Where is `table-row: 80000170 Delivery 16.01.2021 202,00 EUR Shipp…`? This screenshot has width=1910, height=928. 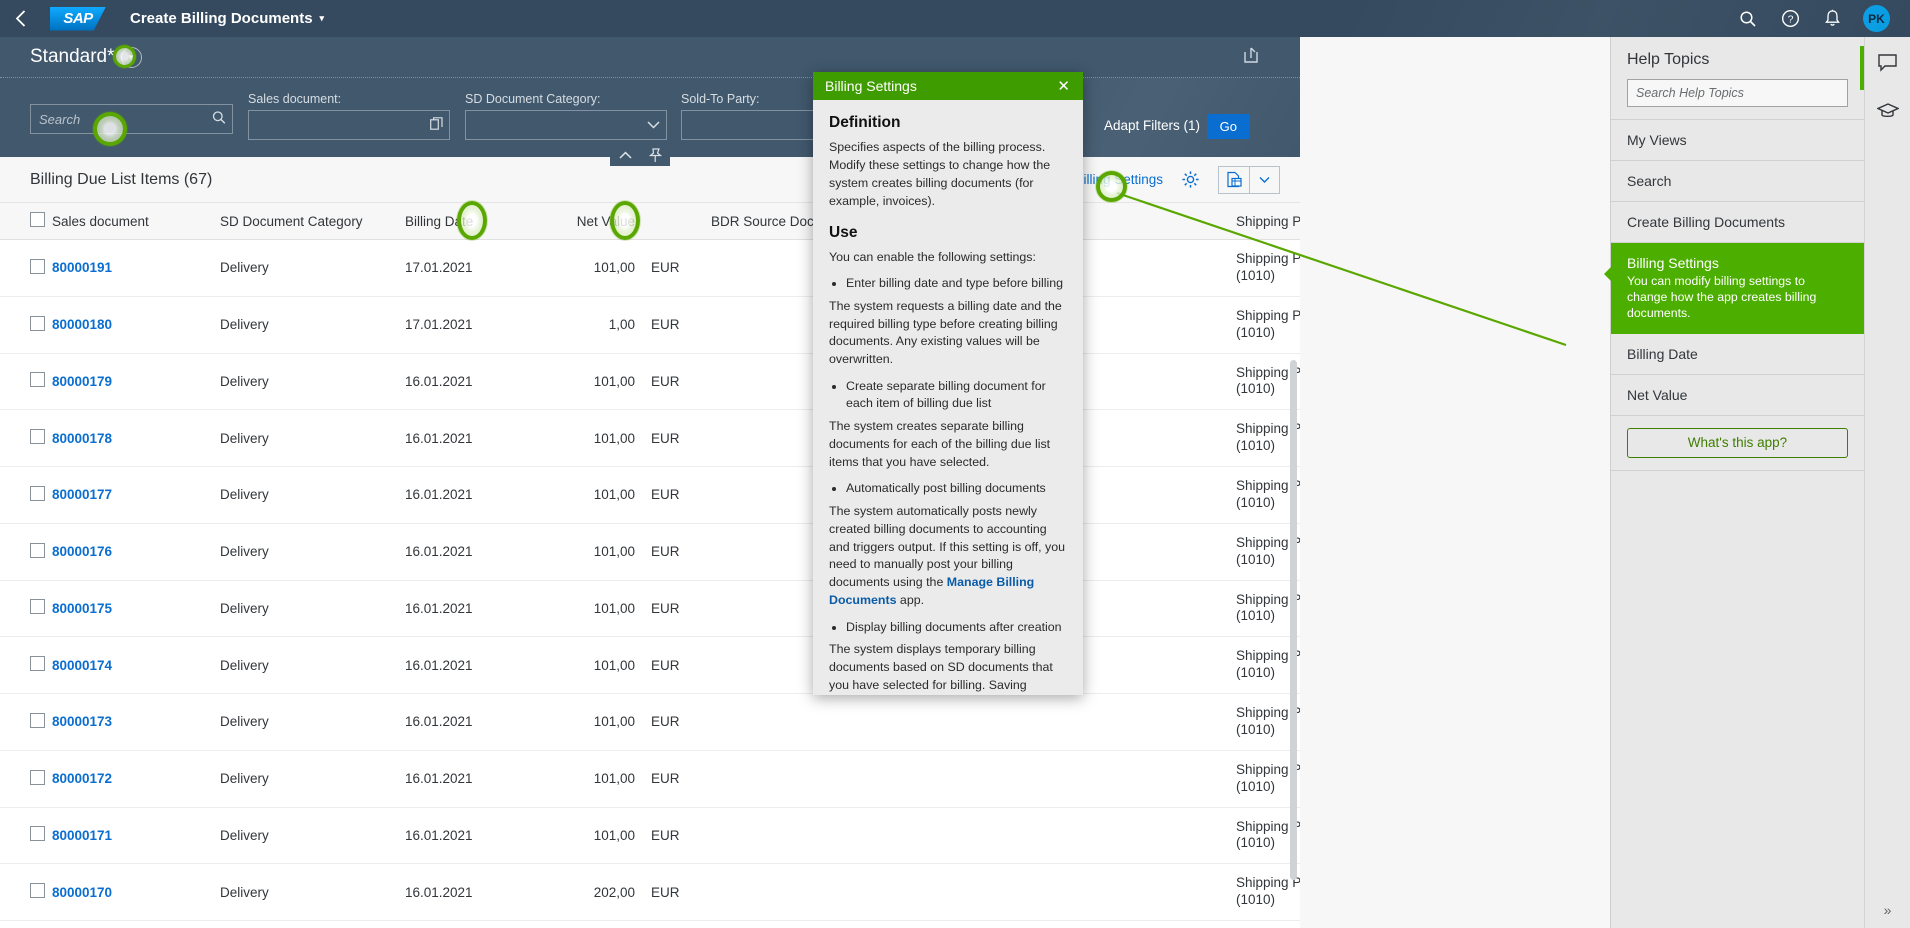 table-row: 80000170 Delivery 16.01.2021 202,00 EUR Shipp… is located at coordinates (650, 892).